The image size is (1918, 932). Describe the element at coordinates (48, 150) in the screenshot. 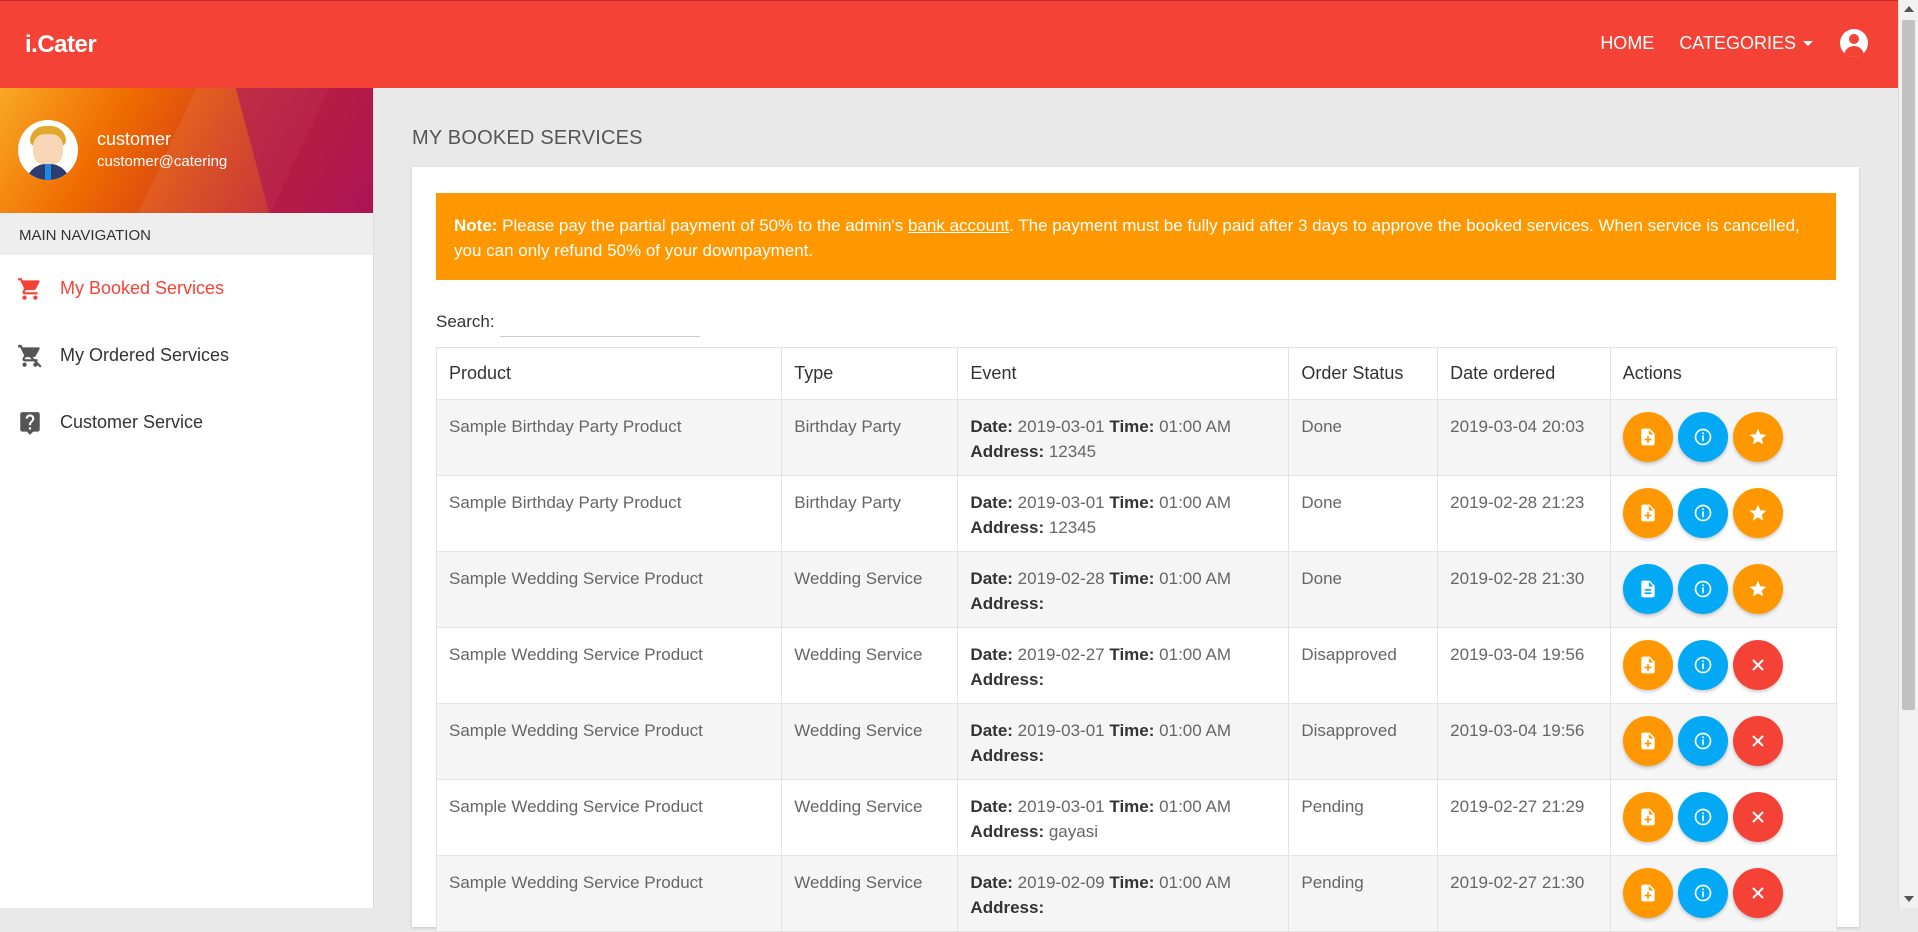

I see `avatar` at that location.